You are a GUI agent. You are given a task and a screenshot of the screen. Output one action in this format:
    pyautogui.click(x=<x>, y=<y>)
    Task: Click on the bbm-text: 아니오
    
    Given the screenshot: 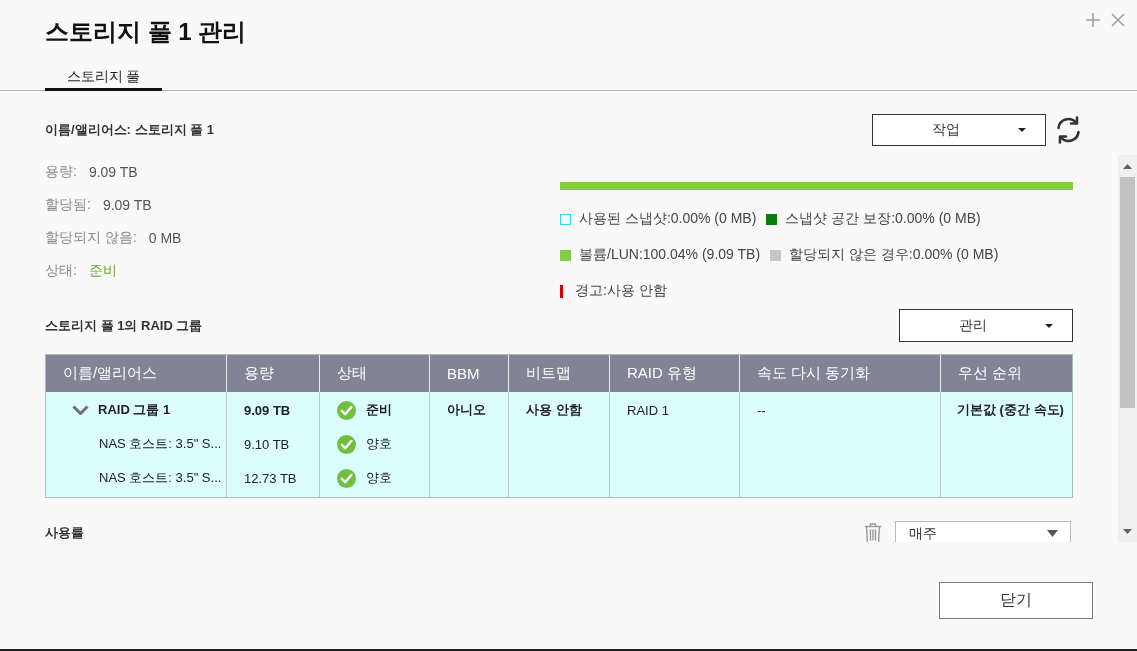 What is the action you would take?
    pyautogui.click(x=466, y=410)
    